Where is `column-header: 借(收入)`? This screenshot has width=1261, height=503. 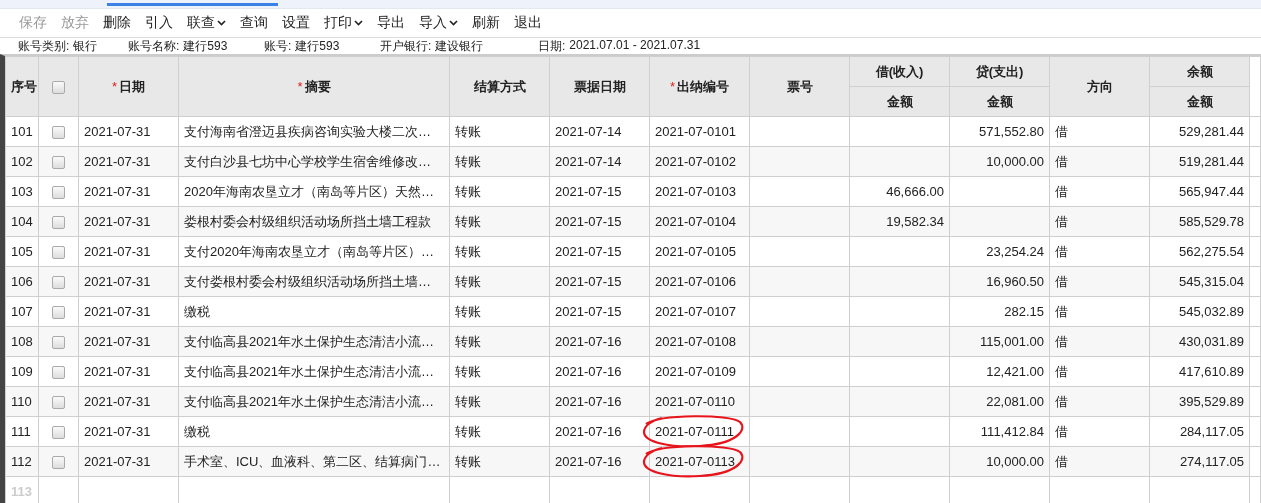 column-header: 借(收入) is located at coordinates (899, 71).